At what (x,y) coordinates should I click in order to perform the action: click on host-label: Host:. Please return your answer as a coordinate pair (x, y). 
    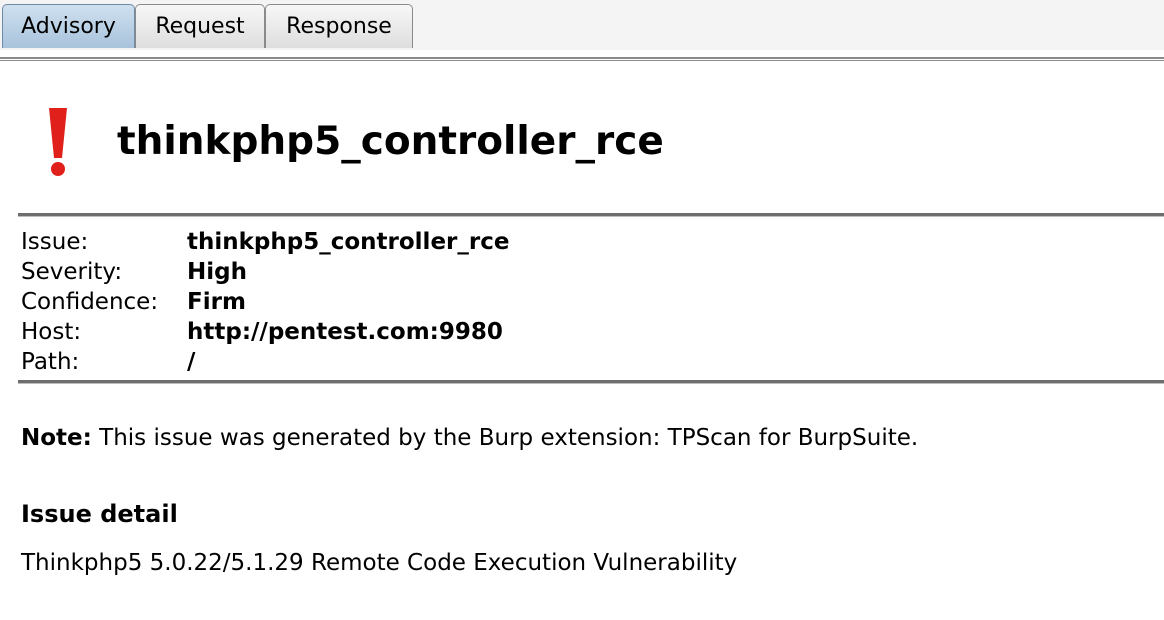
    Looking at the image, I should click on (51, 332).